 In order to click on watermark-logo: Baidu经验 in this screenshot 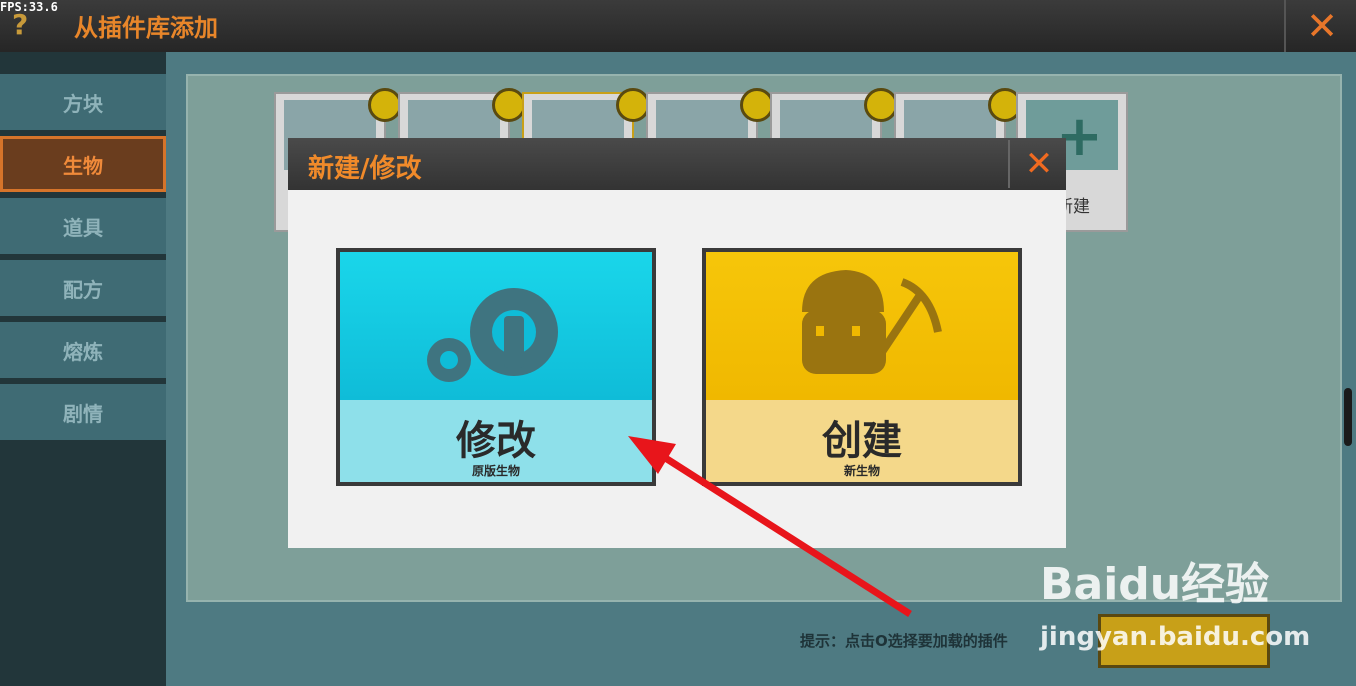, I will do `click(1155, 584)`.